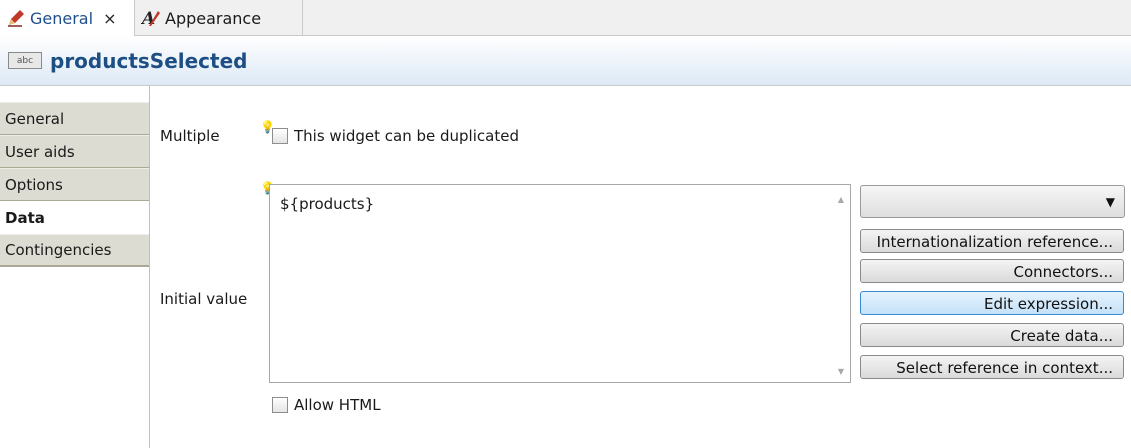 This screenshot has width=1131, height=448. Describe the element at coordinates (406, 136) in the screenshot. I see `duplicate-checkbox-label: This widget can be duplicated` at that location.